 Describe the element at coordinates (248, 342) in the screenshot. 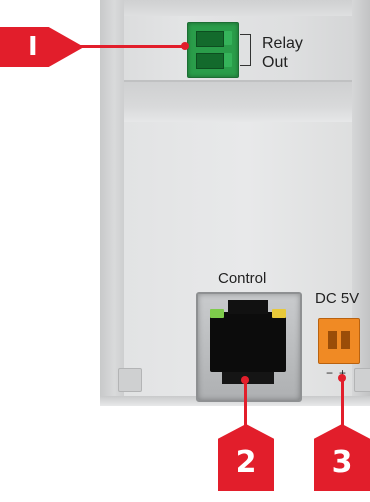

I see `rj45-port-opening` at that location.